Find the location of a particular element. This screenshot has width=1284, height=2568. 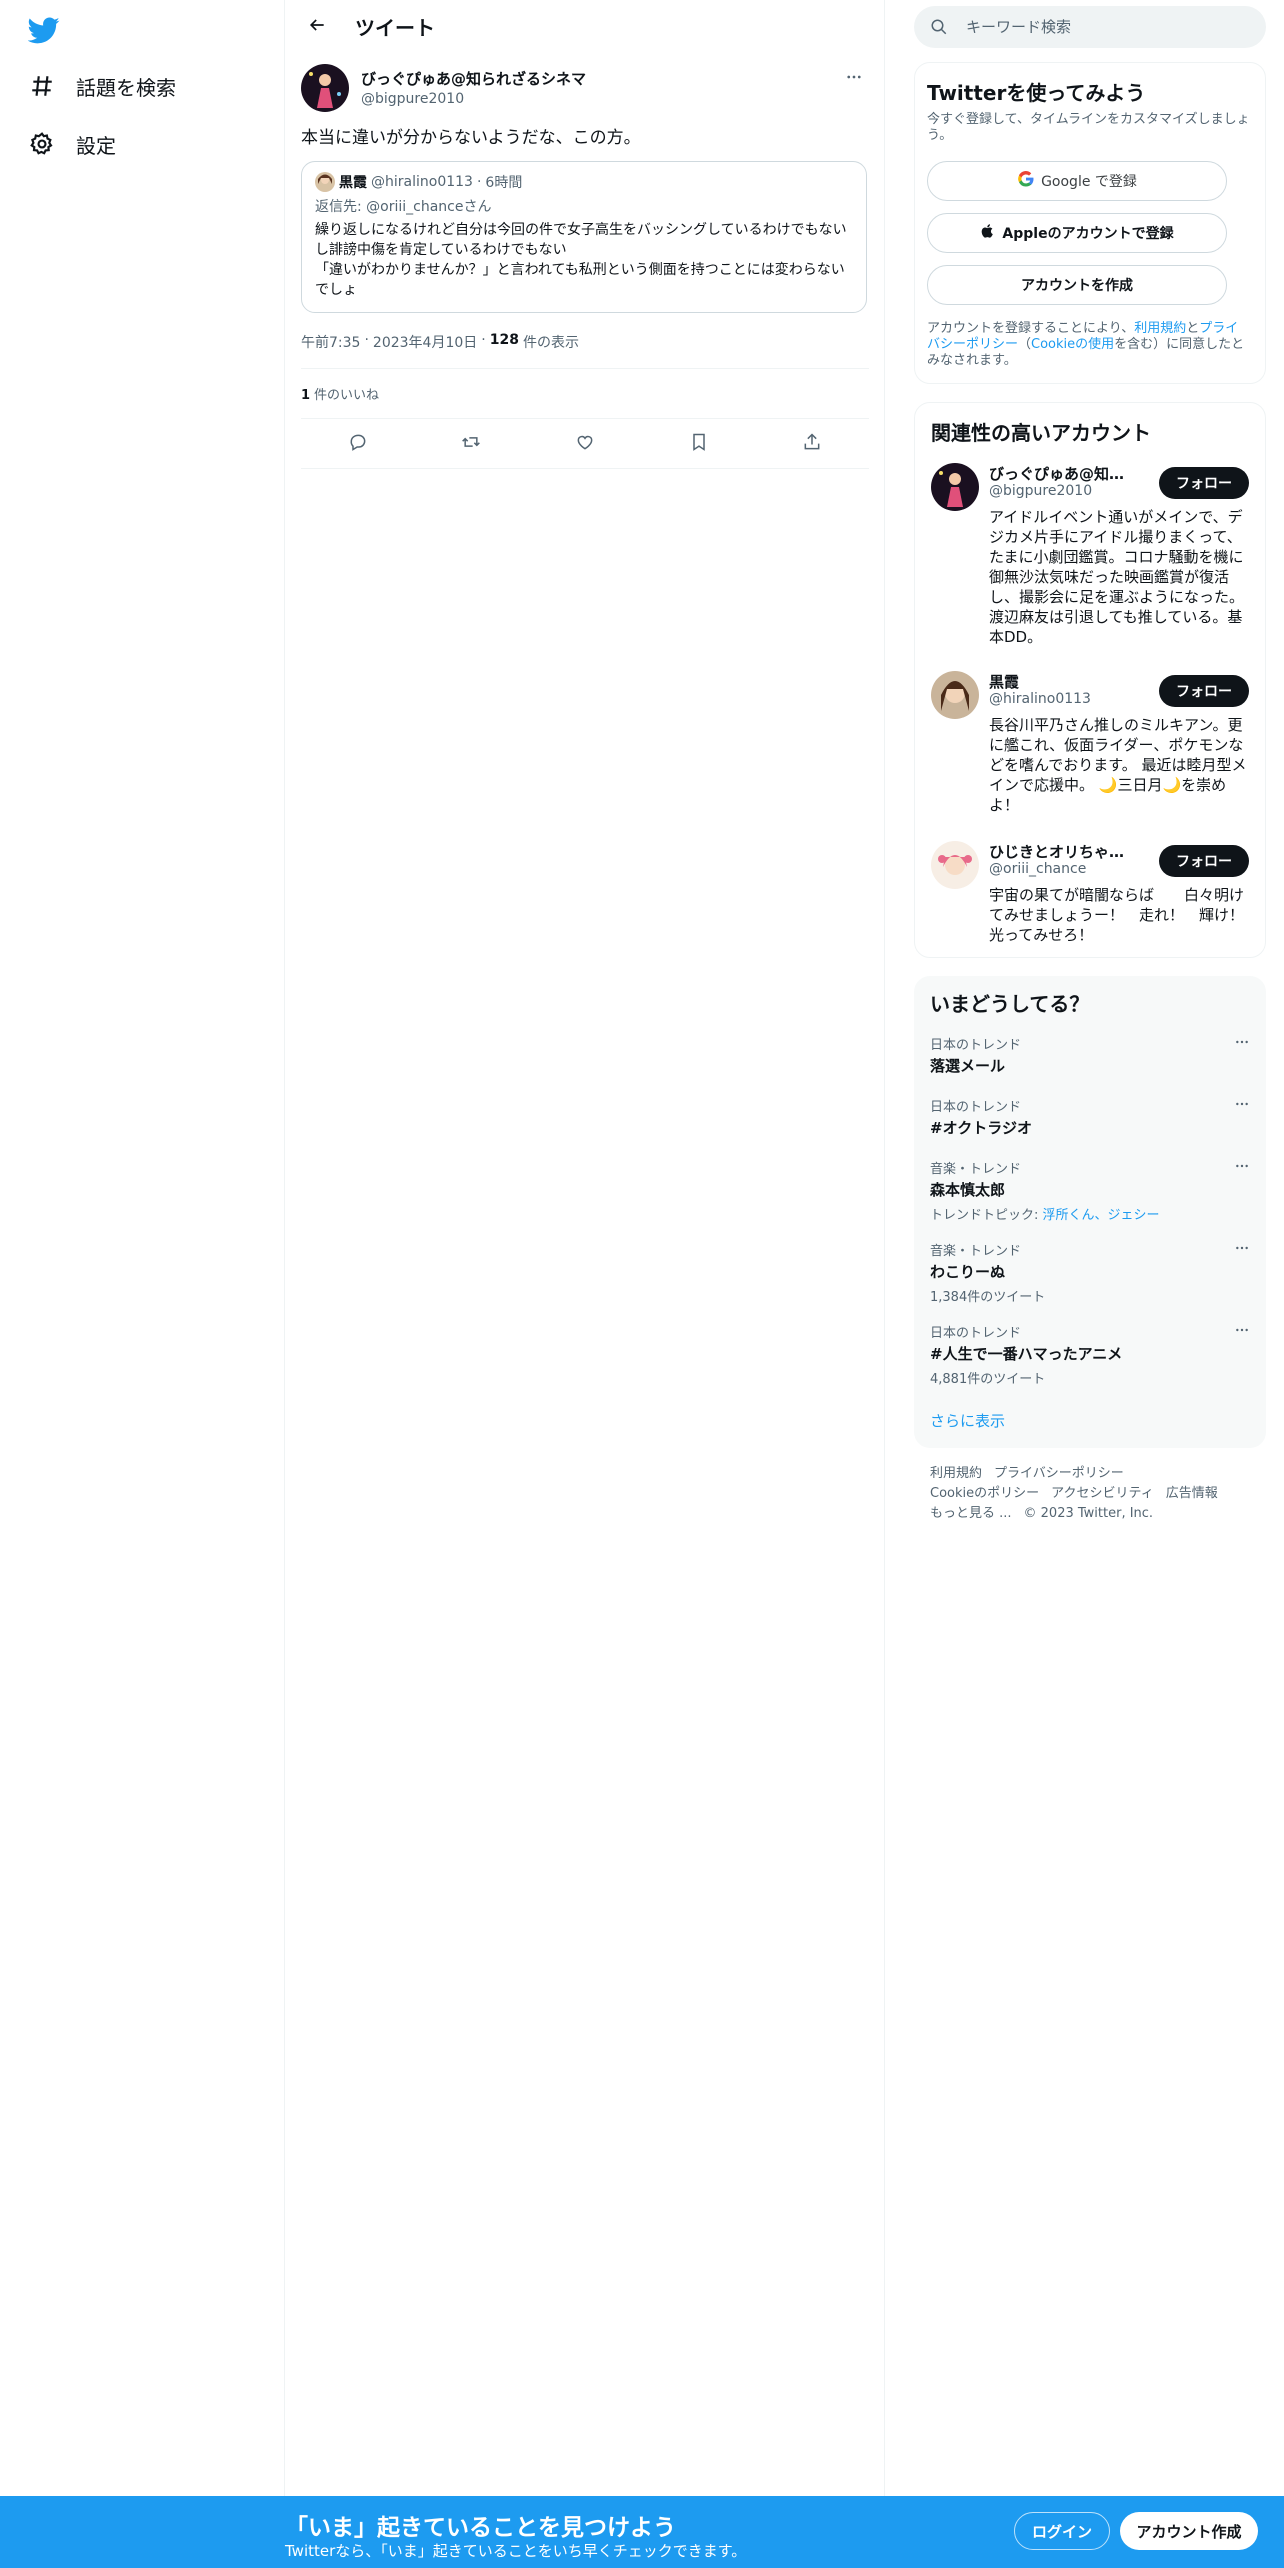

tweet-text: 本当に違いが分からないようだな、この方。 is located at coordinates (471, 138).